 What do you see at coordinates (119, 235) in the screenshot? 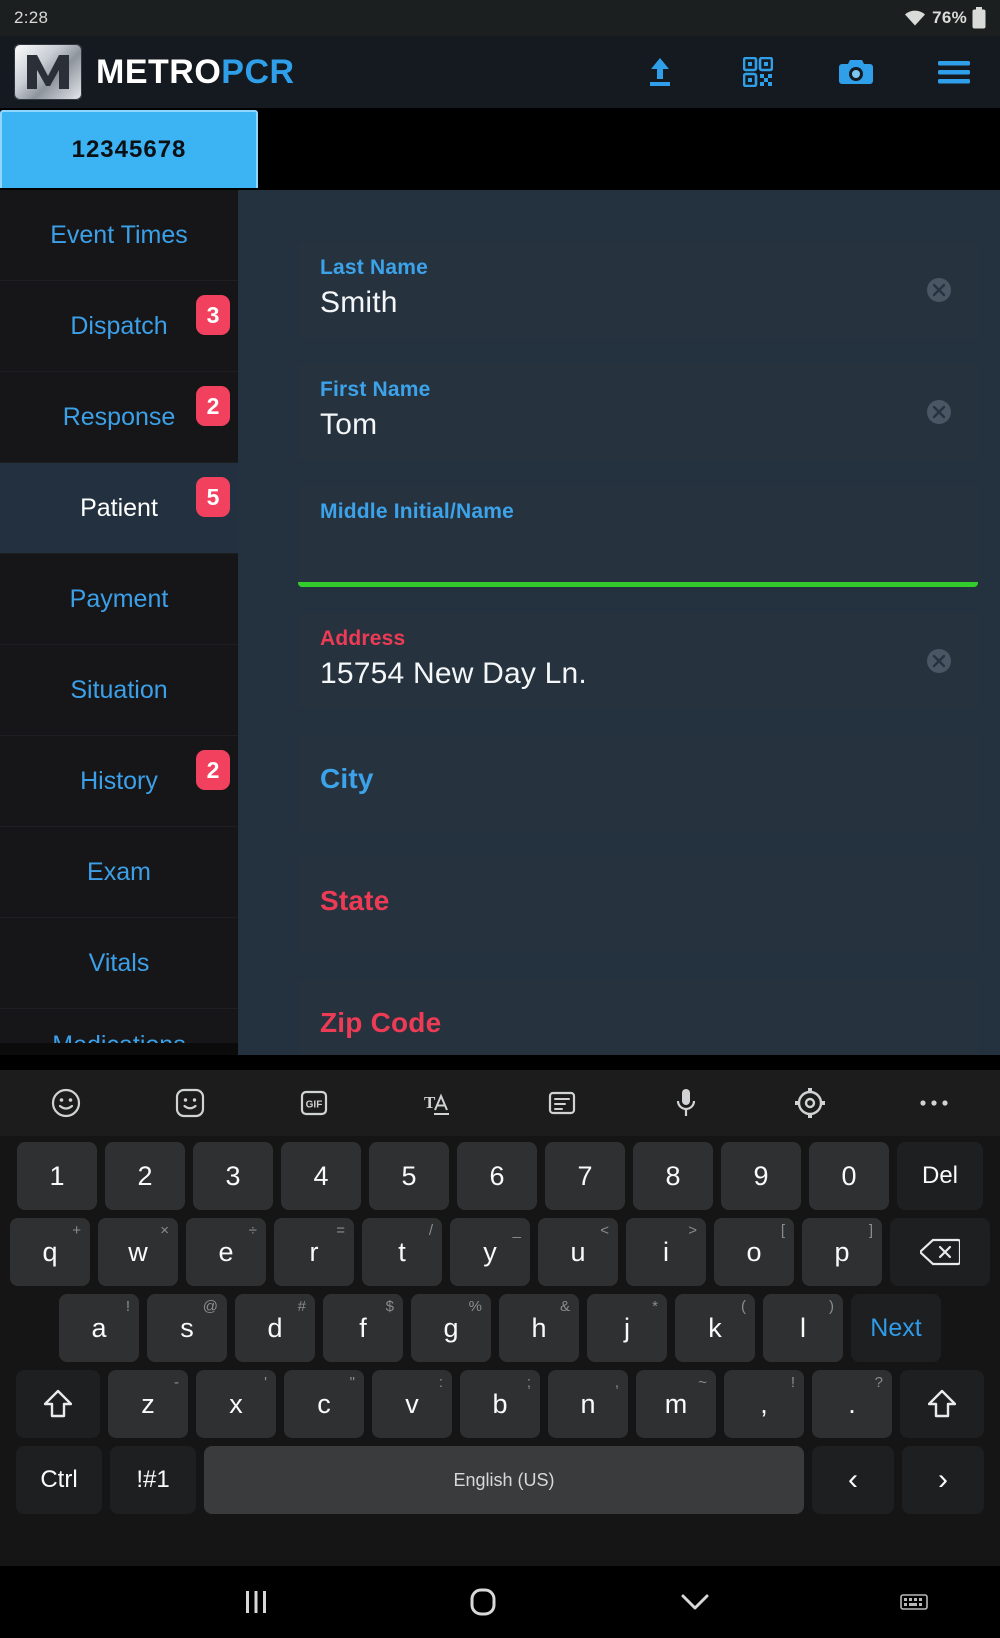
I see `sidebar-item-event-times: Event Times` at bounding box center [119, 235].